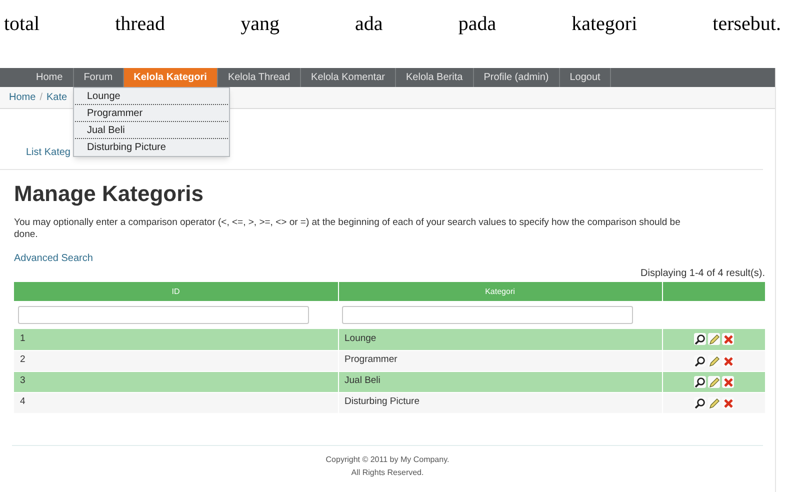 Image resolution: width=785 pixels, height=492 pixels. I want to click on table-cell: 3, so click(176, 381).